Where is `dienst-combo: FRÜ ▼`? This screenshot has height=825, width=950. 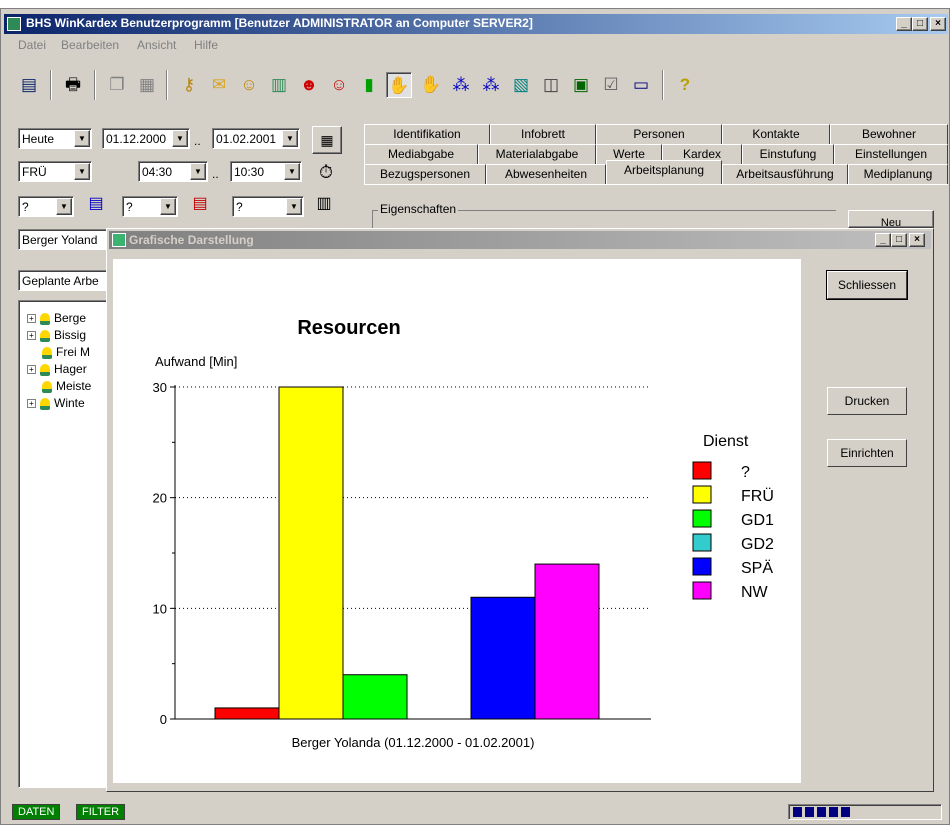 dienst-combo: FRÜ ▼ is located at coordinates (55, 171).